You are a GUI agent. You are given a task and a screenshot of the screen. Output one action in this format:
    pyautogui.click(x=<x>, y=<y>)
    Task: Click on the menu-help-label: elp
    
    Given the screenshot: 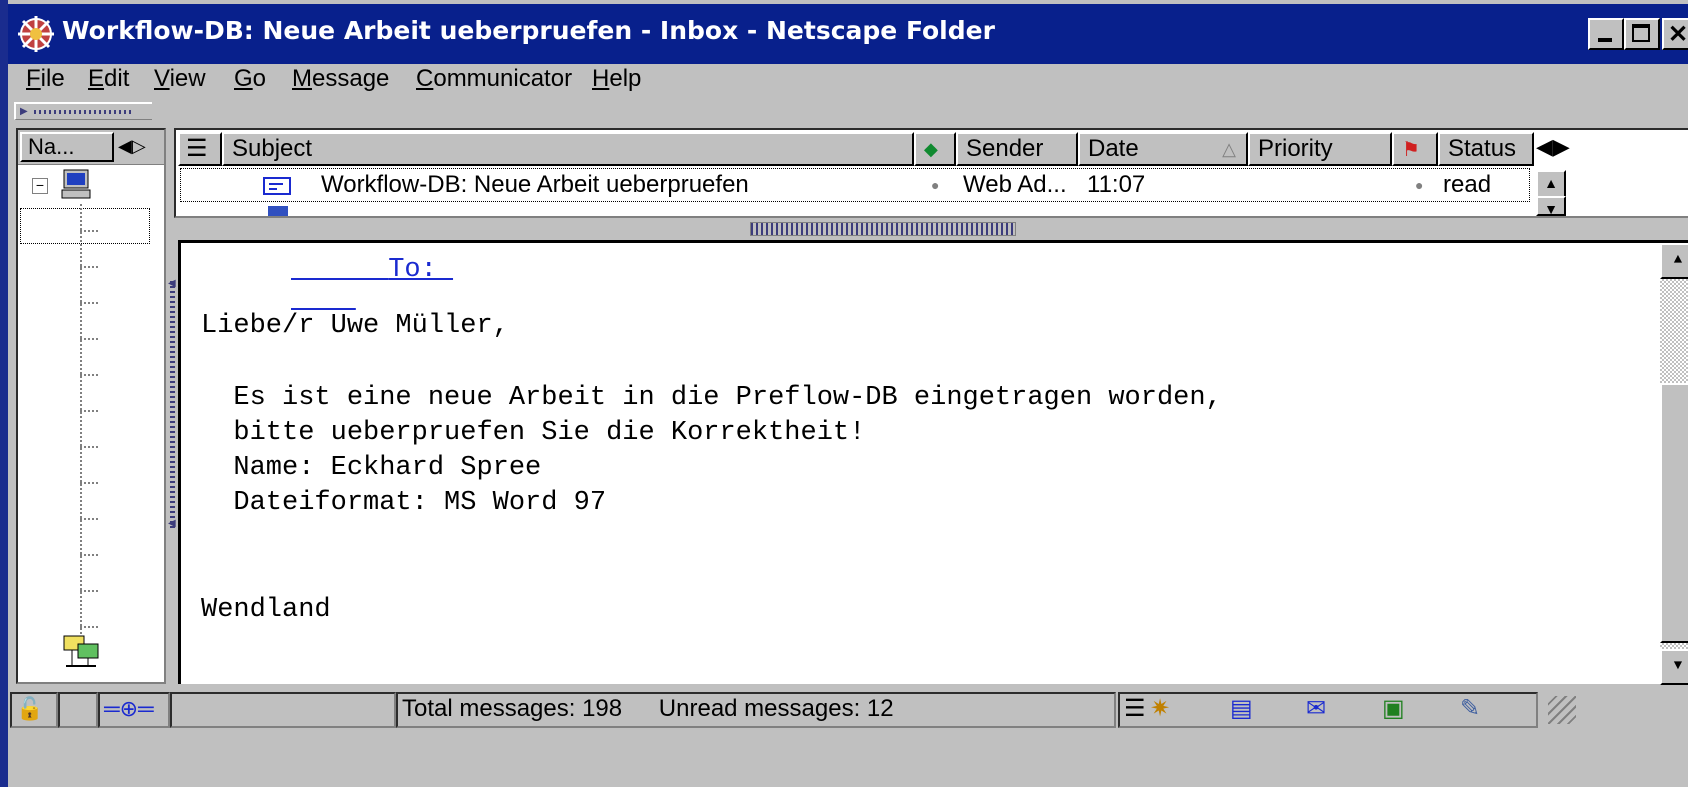 What is the action you would take?
    pyautogui.click(x=625, y=78)
    